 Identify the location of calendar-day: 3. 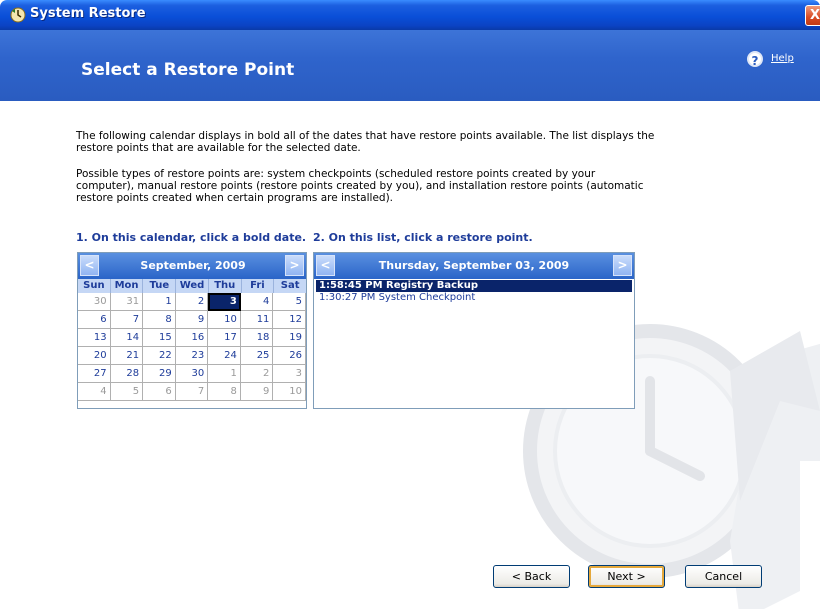
(289, 374).